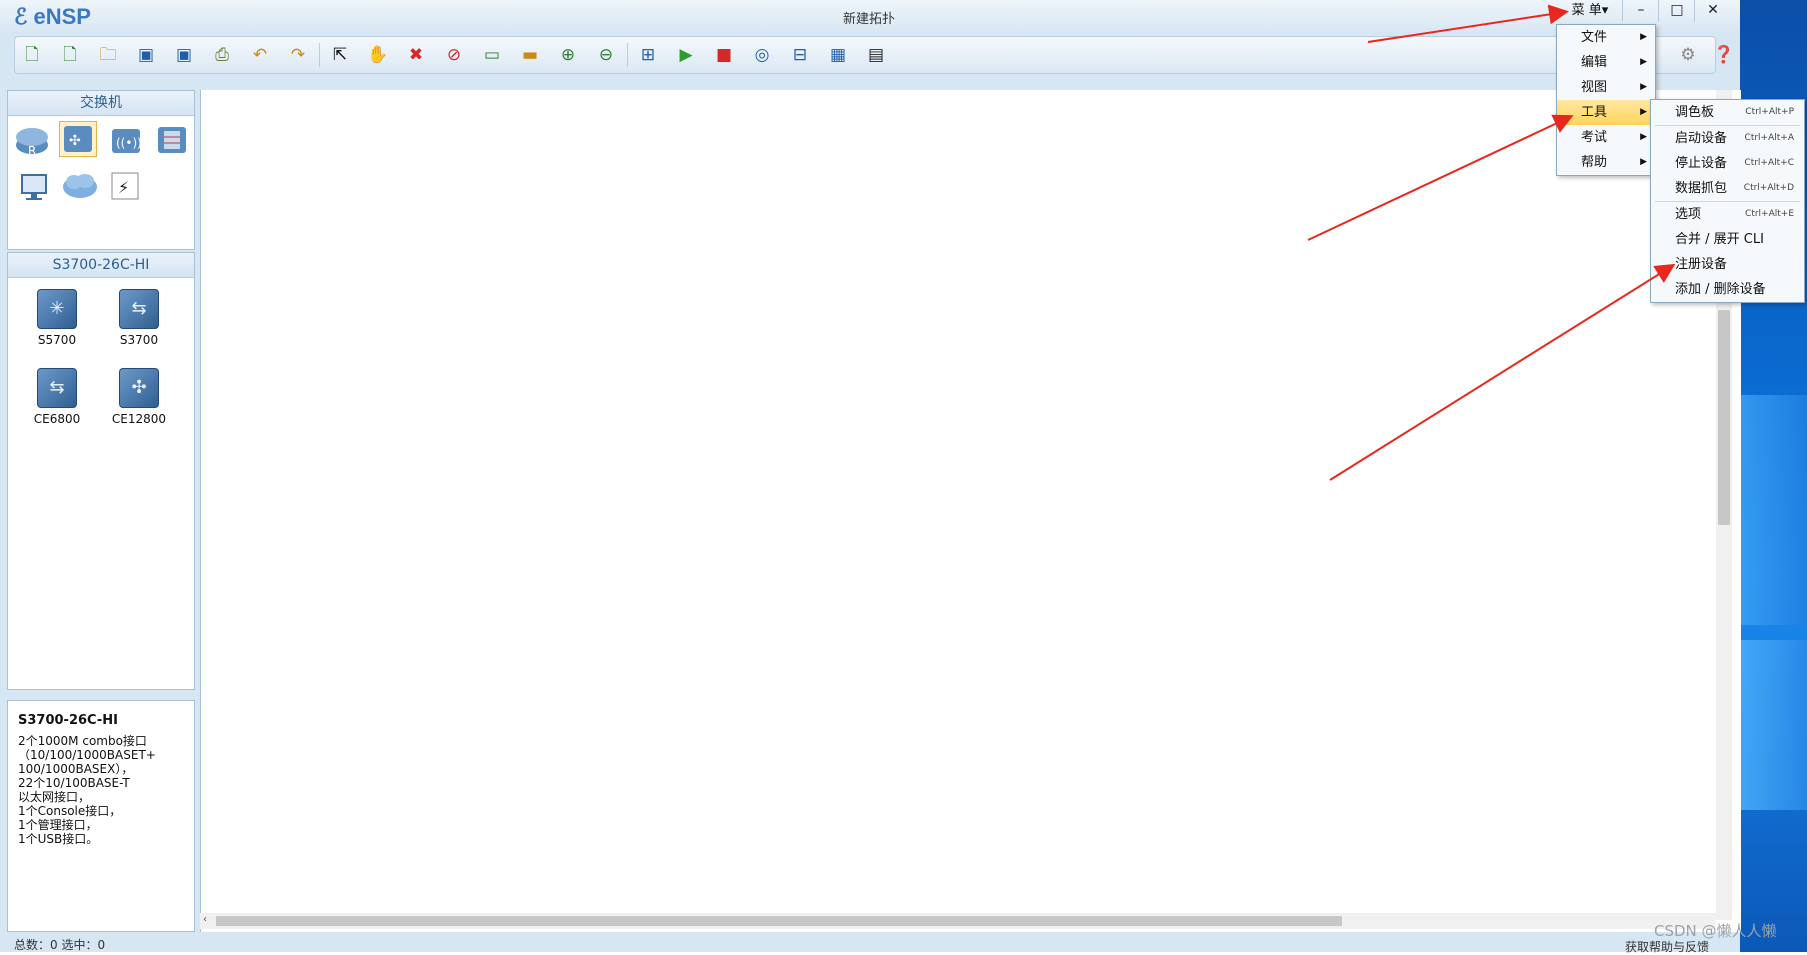  I want to click on menu-item-capture: 数据抓包 Ctrl+Alt+D, so click(1727, 188).